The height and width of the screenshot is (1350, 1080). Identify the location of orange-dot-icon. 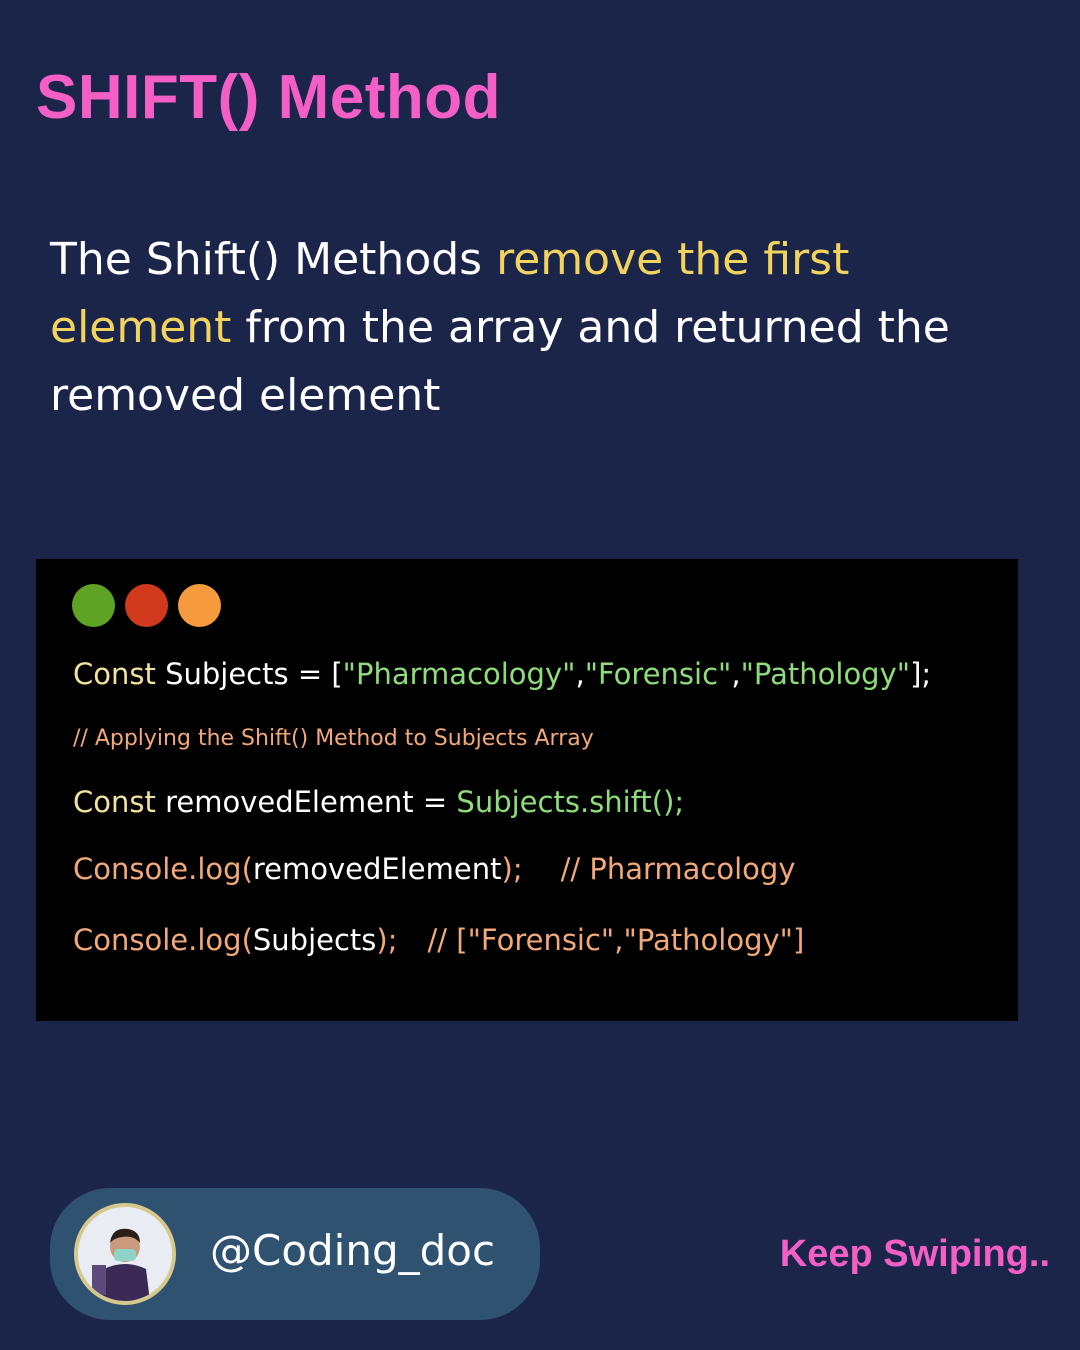
(199, 605).